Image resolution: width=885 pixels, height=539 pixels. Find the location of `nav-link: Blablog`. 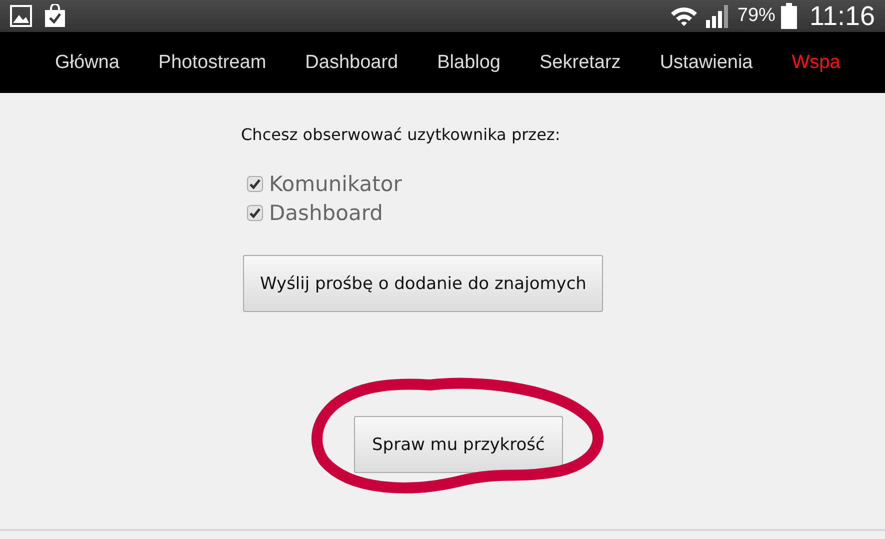

nav-link: Blablog is located at coordinates (468, 63).